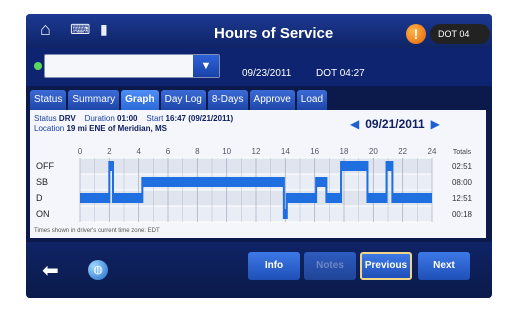 The width and height of the screenshot is (514, 316). Describe the element at coordinates (48, 100) in the screenshot. I see `tab-status: Status` at that location.